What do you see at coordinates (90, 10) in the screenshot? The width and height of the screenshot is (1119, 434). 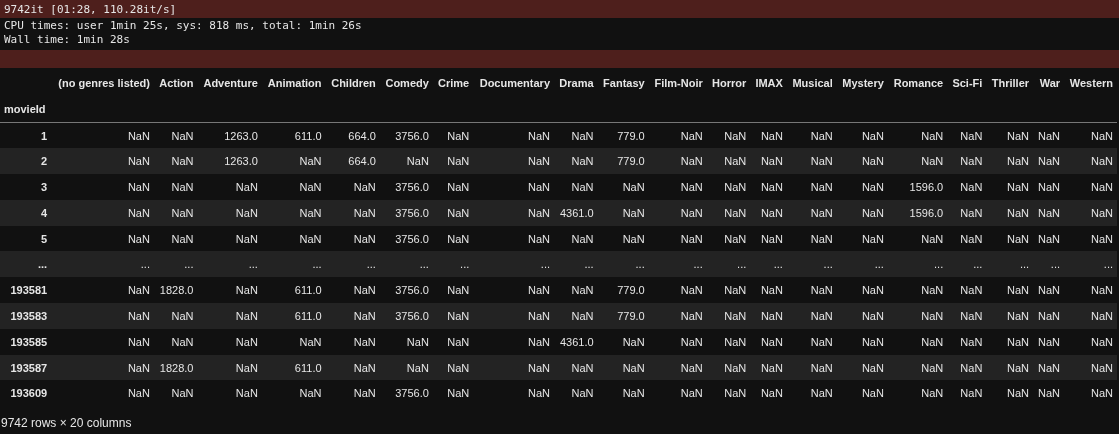 I see `output-line: 9742it [01:28, 110.28it/s]` at bounding box center [90, 10].